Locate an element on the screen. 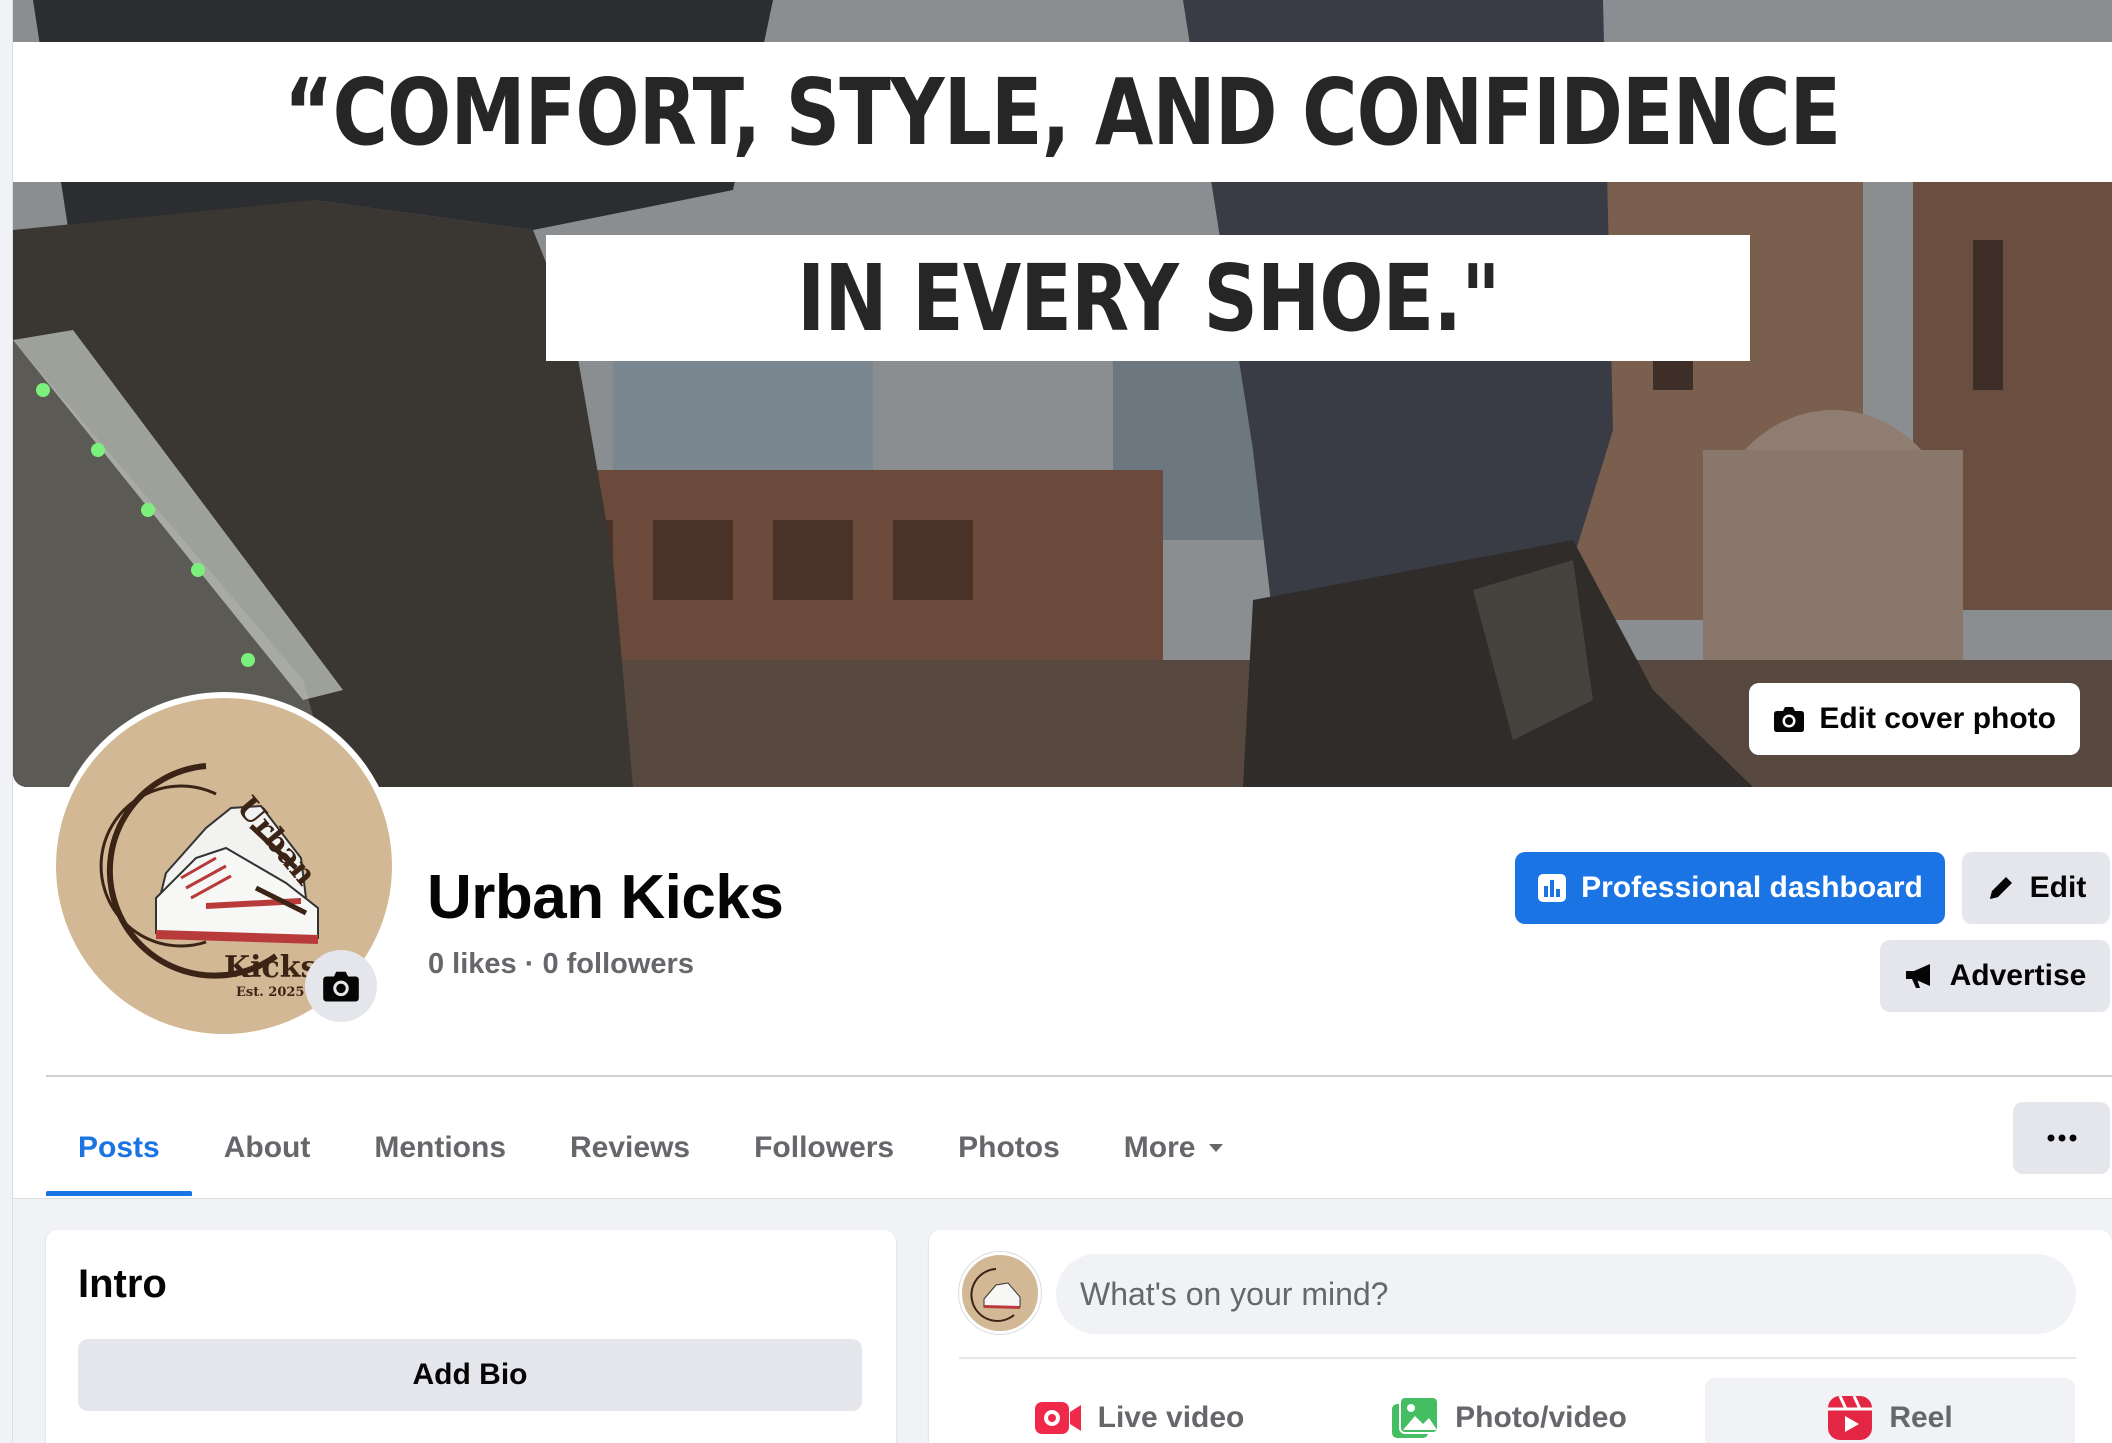  professional-dashboard-label: Professional dashboard is located at coordinates (1752, 887).